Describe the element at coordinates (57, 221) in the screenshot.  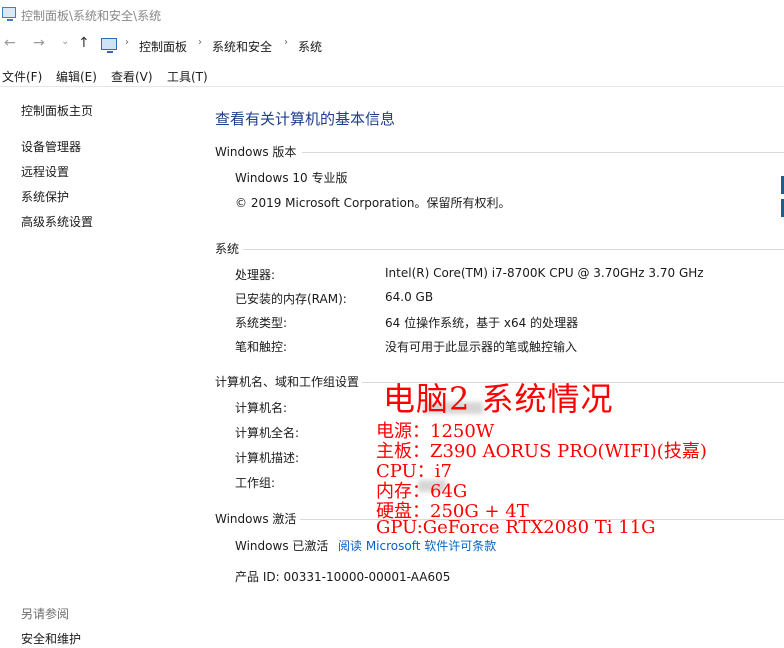
I see `sidebar-item-advanced-system-settings: 高级系统设置` at that location.